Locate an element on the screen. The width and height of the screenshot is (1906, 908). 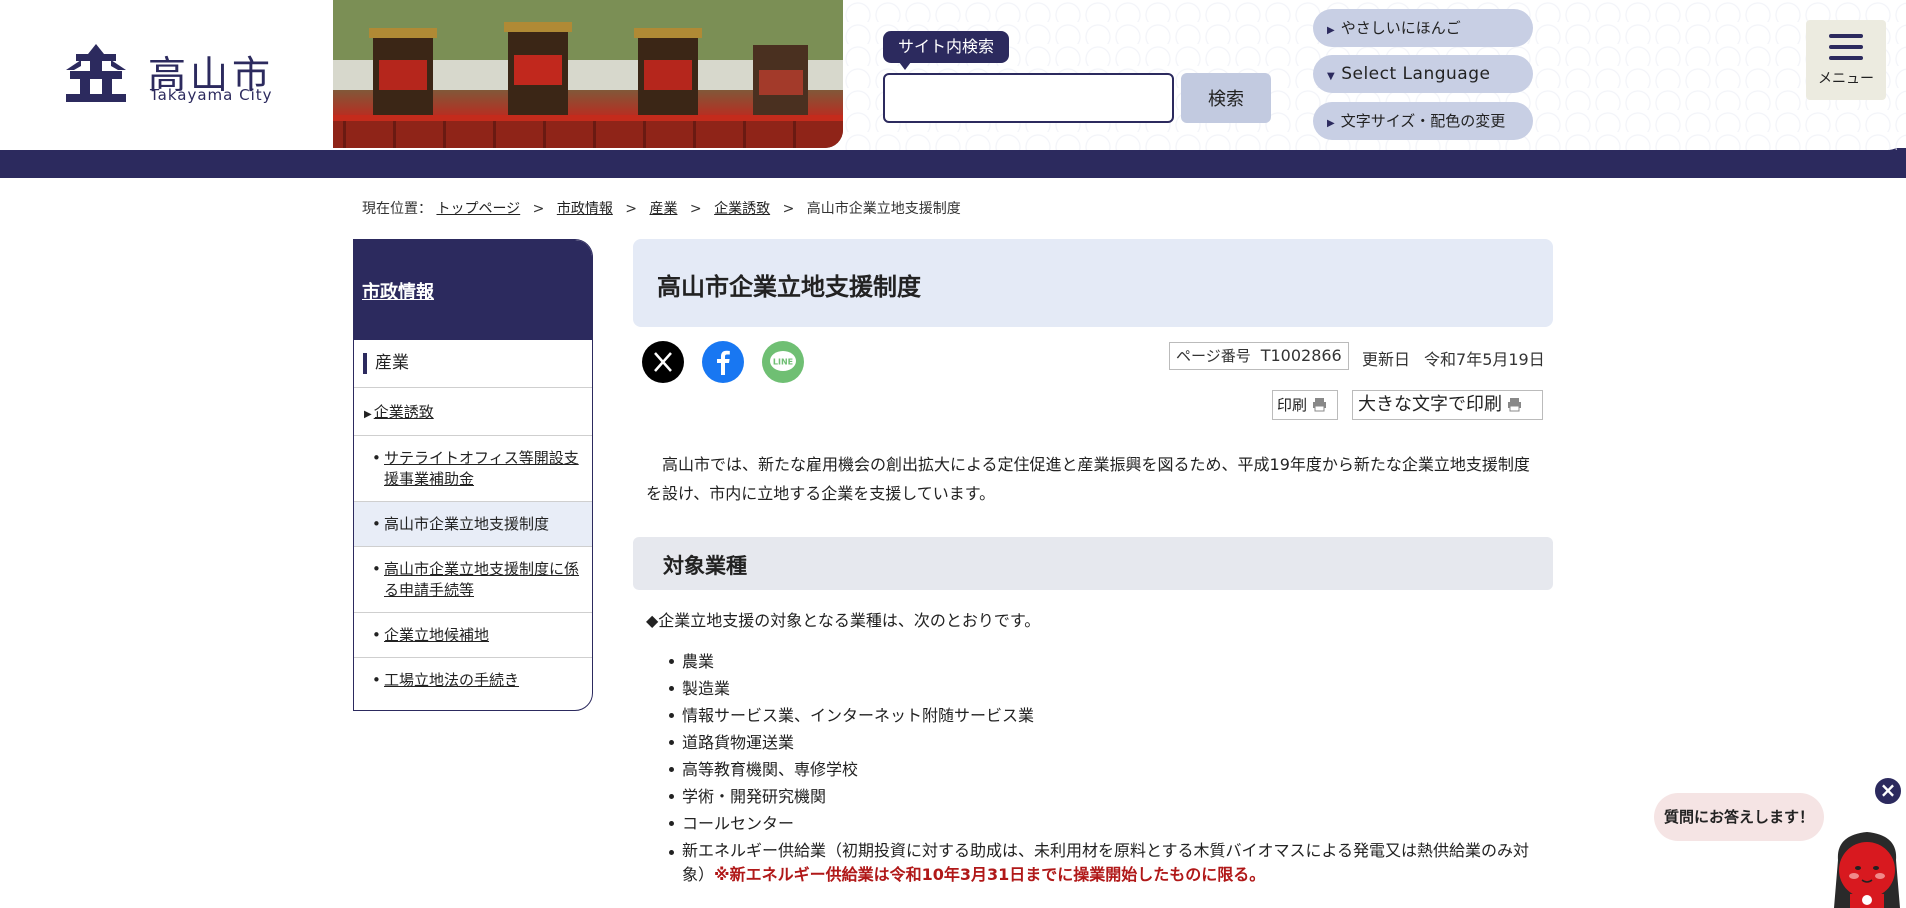
updated-label: 更新日 is located at coordinates (1386, 359).